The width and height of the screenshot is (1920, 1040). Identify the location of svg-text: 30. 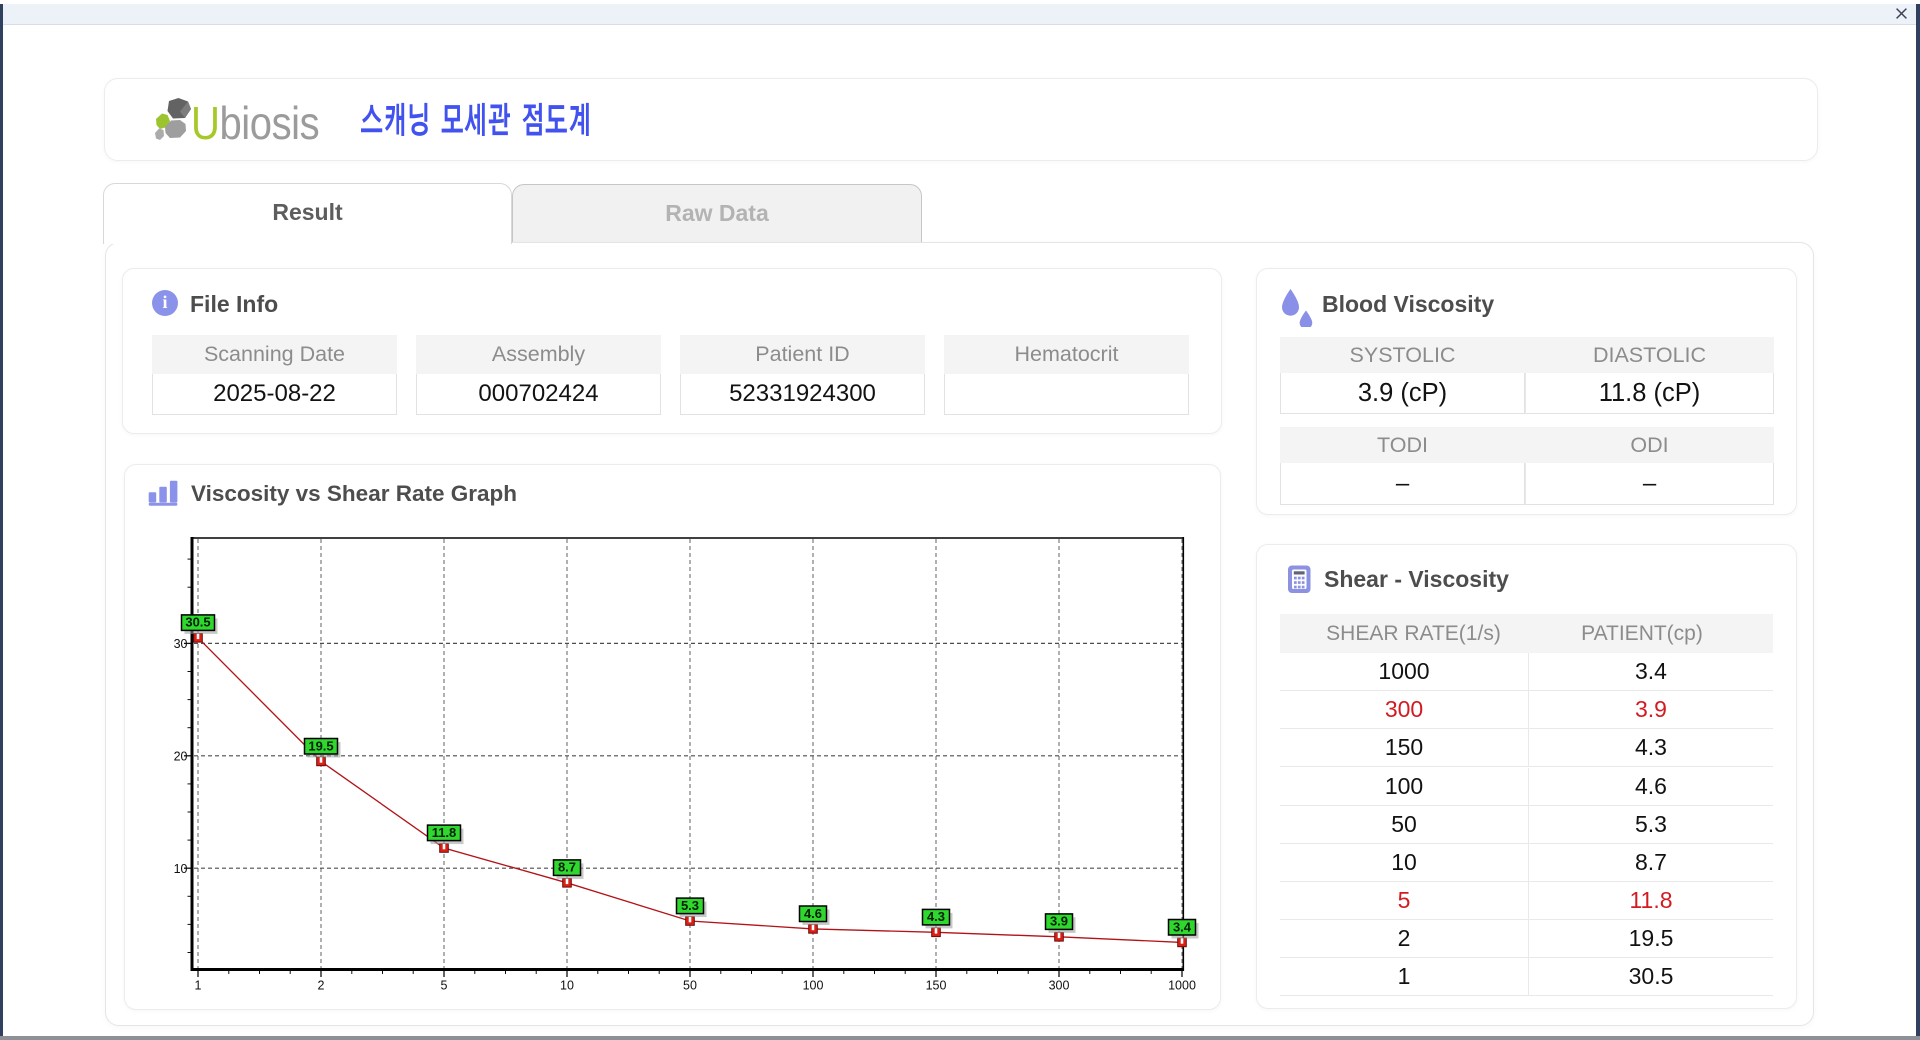
(181, 644).